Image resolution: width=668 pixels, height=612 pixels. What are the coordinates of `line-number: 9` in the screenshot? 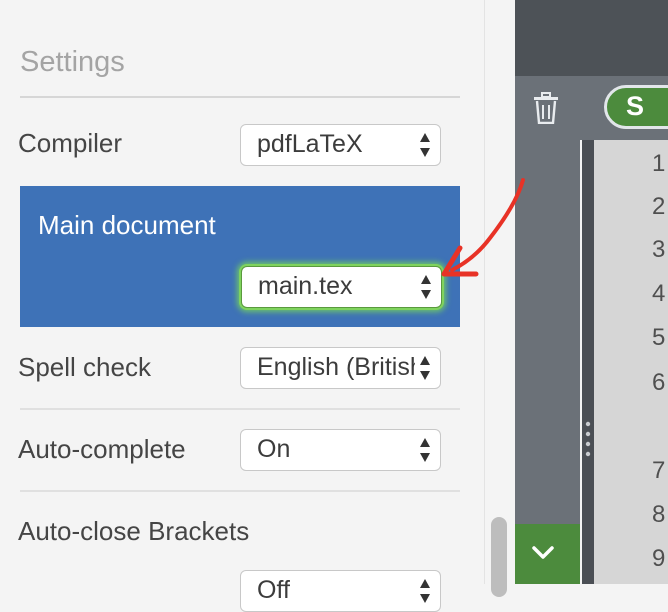 It's located at (659, 558).